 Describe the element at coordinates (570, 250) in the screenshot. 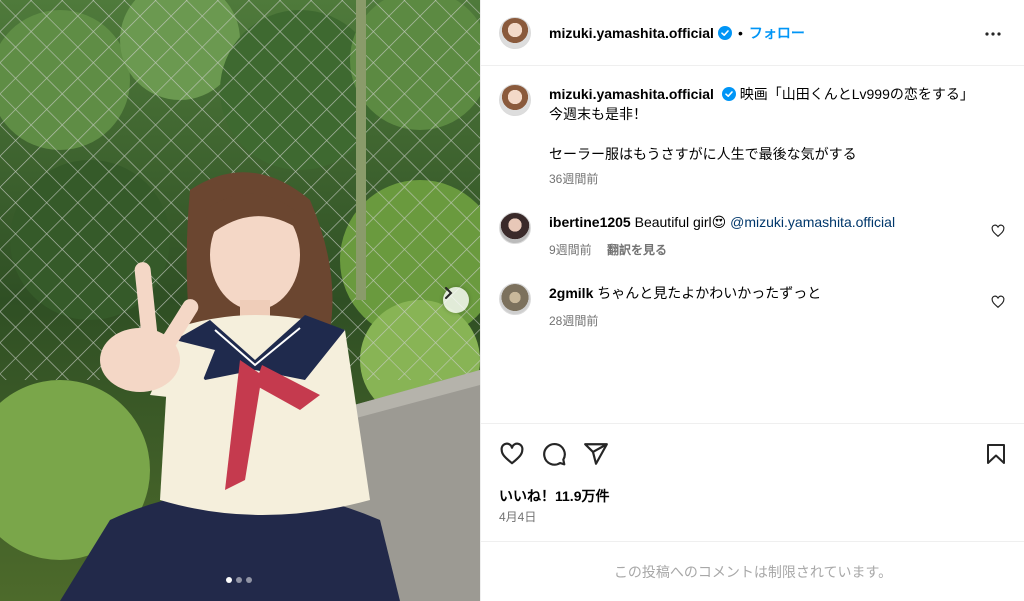

I see `comment-time: 9週間前` at that location.